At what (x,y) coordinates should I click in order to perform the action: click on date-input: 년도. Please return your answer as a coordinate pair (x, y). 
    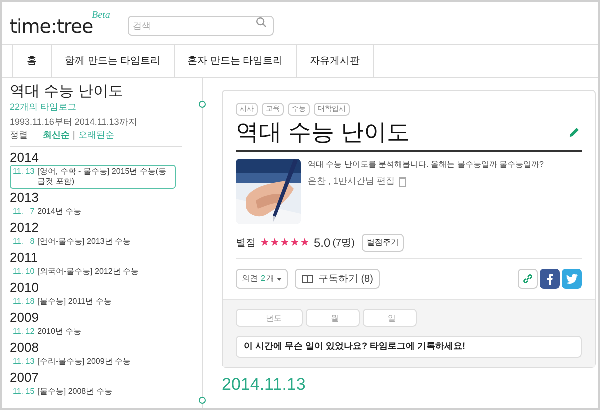
    Looking at the image, I should click on (269, 318).